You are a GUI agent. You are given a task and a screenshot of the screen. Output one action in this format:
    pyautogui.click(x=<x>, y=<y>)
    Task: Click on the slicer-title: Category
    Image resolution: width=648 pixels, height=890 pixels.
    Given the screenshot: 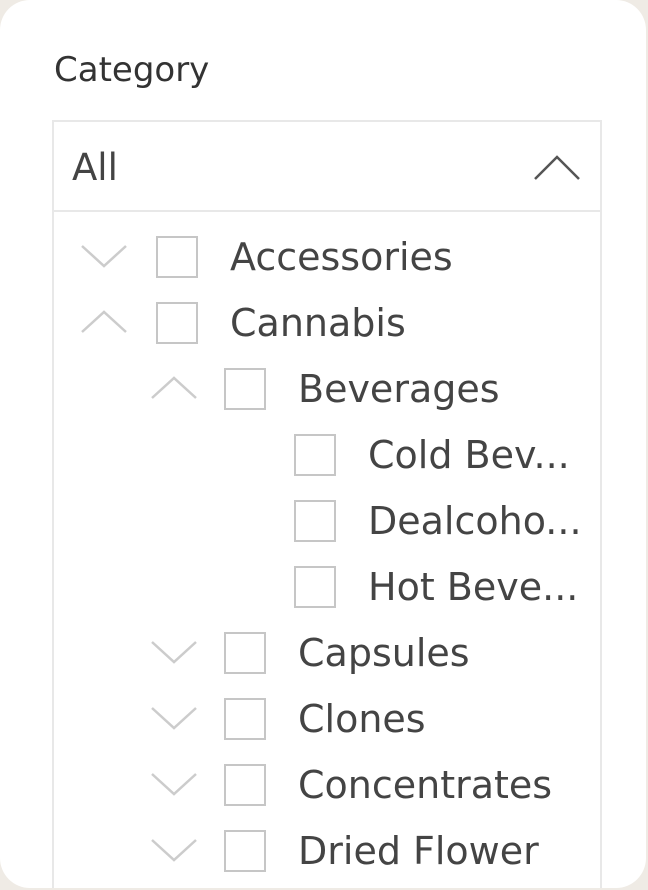 What is the action you would take?
    pyautogui.click(x=132, y=70)
    